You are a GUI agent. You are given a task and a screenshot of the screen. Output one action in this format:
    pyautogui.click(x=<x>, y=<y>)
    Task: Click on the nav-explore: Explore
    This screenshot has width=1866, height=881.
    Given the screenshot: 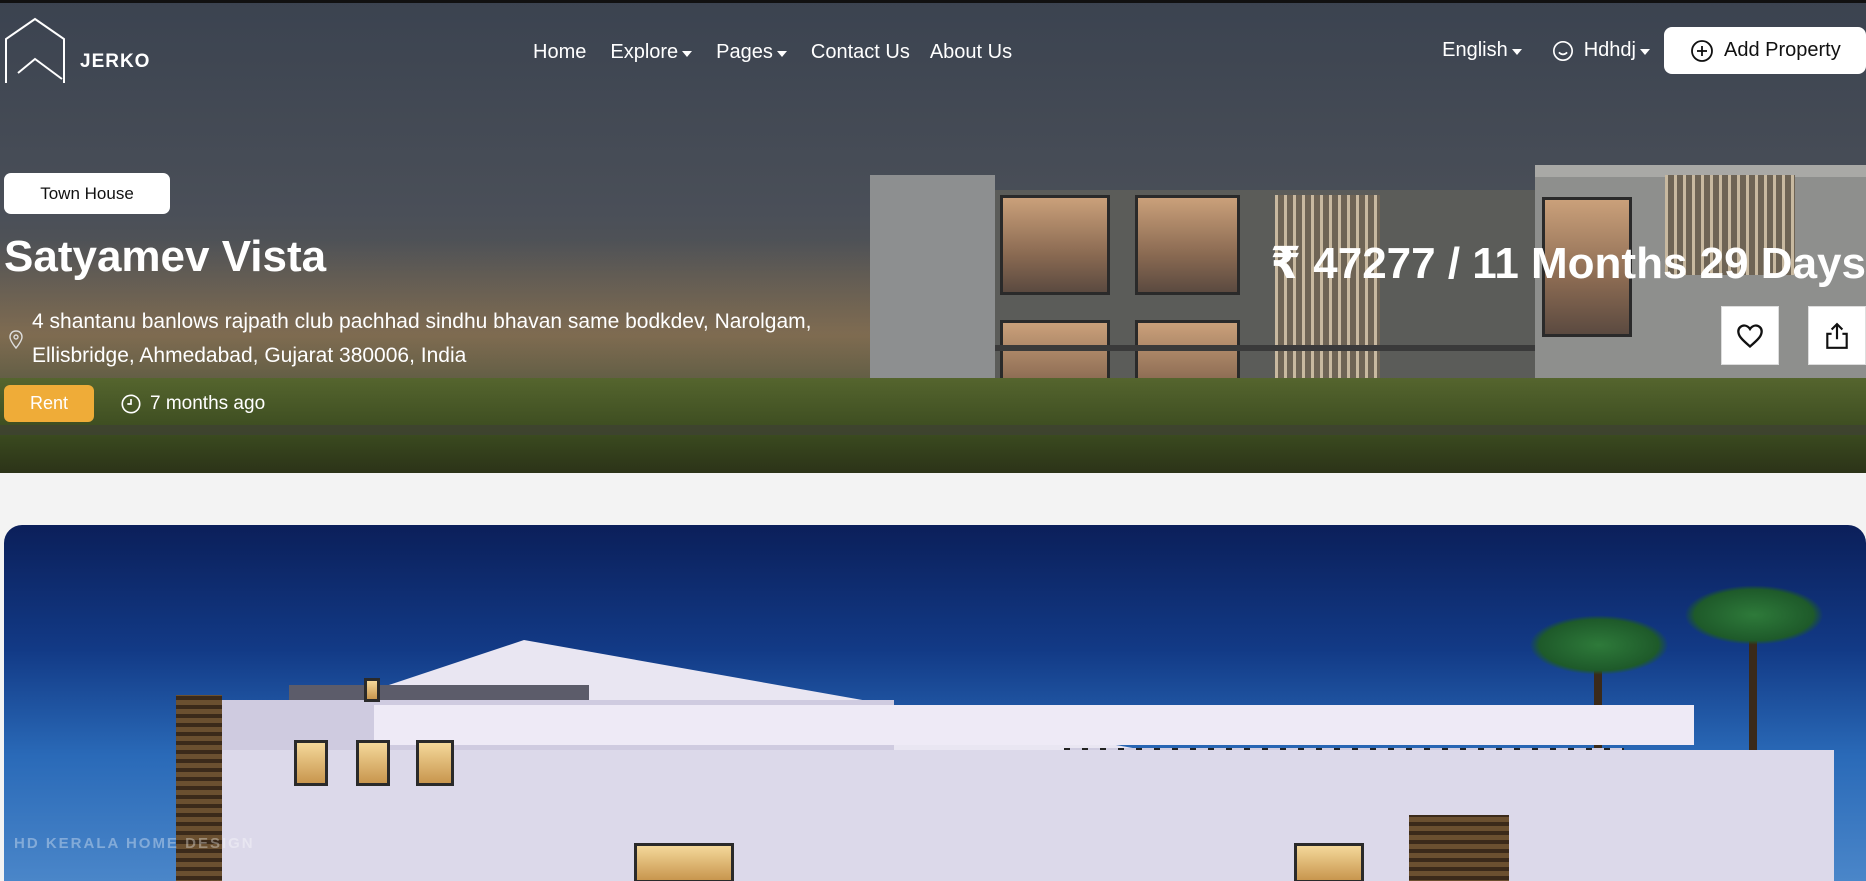 What is the action you would take?
    pyautogui.click(x=651, y=52)
    